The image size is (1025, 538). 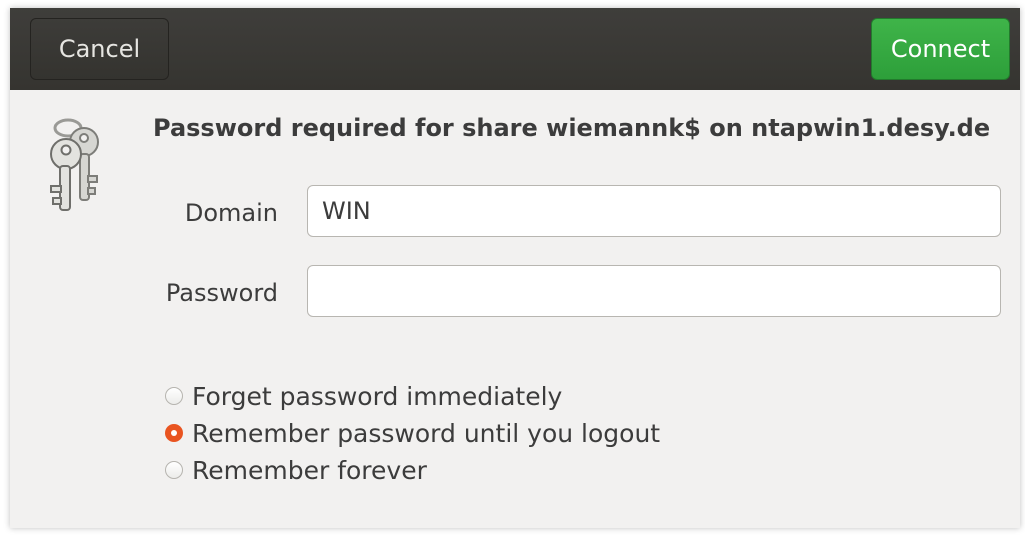 I want to click on radio-forget-immediately: Forget password immediately, so click(x=363, y=396).